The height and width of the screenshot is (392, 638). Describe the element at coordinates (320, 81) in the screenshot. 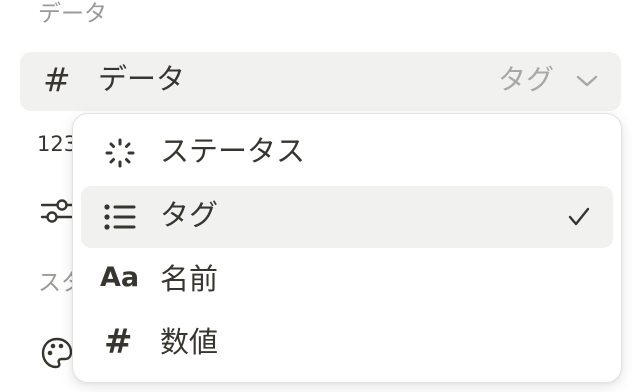

I see `property-type-row: # データ タグ` at that location.